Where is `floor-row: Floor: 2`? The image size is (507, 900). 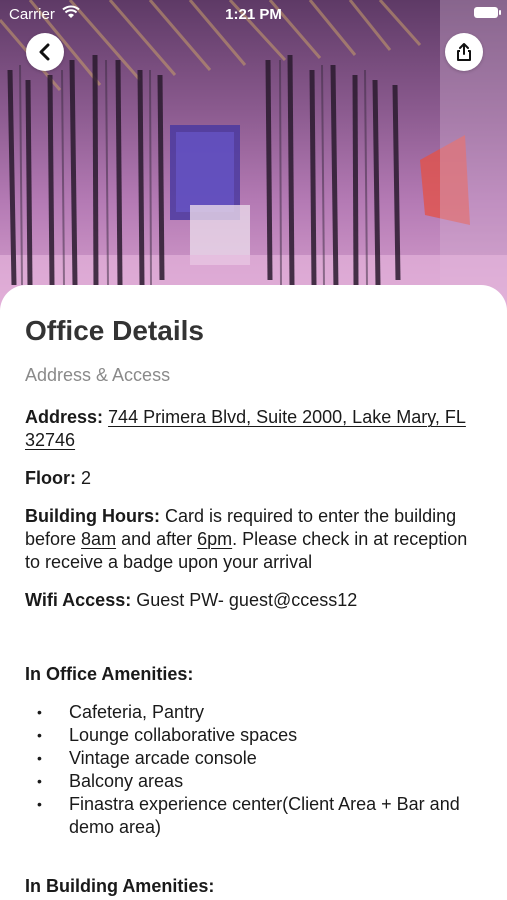
floor-row: Floor: 2 is located at coordinates (255, 478).